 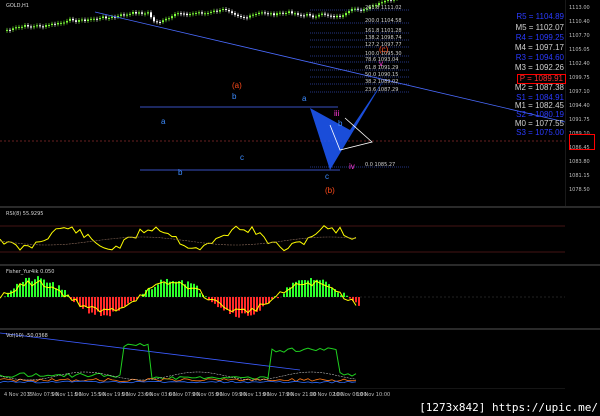 What do you see at coordinates (579, 162) in the screenshot?
I see `price-tick-label: 1083.80` at bounding box center [579, 162].